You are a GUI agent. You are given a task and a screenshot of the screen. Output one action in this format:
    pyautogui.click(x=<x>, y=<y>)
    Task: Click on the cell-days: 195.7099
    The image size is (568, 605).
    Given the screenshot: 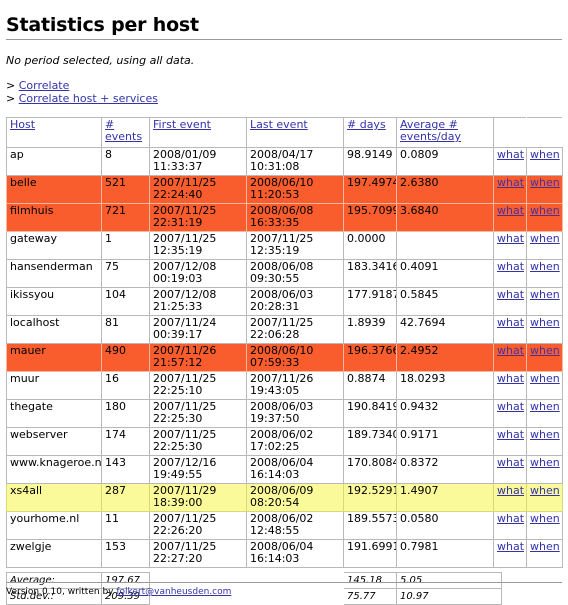 What is the action you would take?
    pyautogui.click(x=370, y=217)
    